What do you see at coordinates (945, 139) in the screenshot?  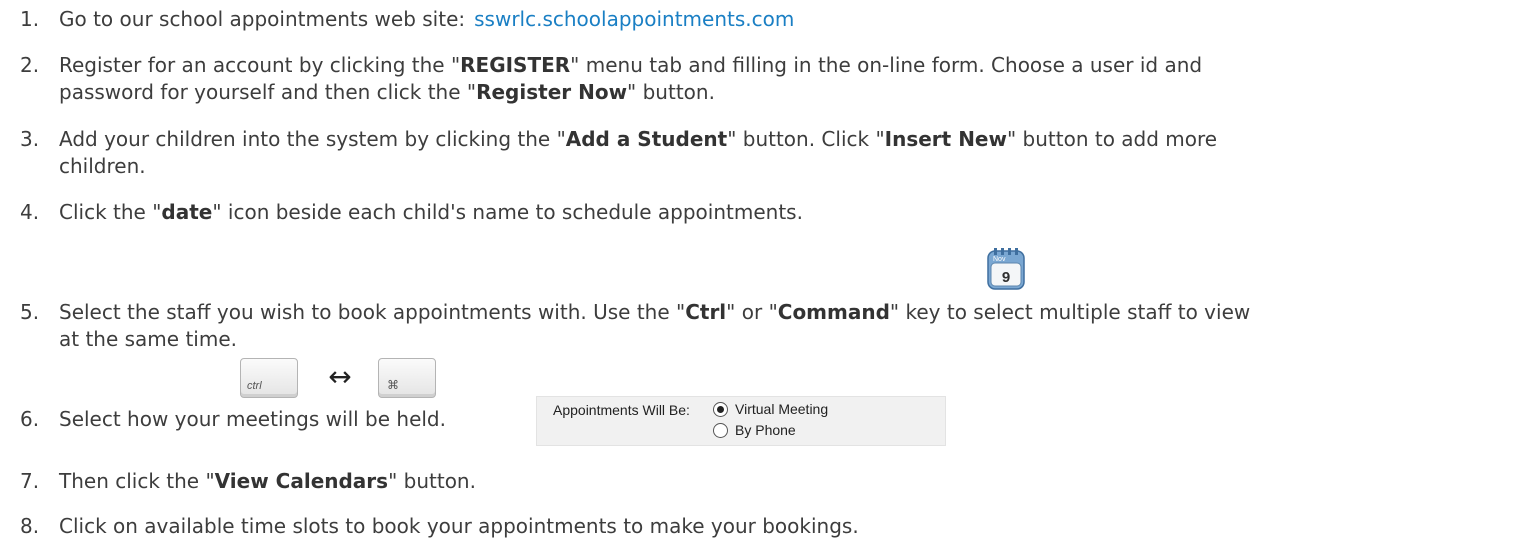 I see `insert-new-label: Insert New` at bounding box center [945, 139].